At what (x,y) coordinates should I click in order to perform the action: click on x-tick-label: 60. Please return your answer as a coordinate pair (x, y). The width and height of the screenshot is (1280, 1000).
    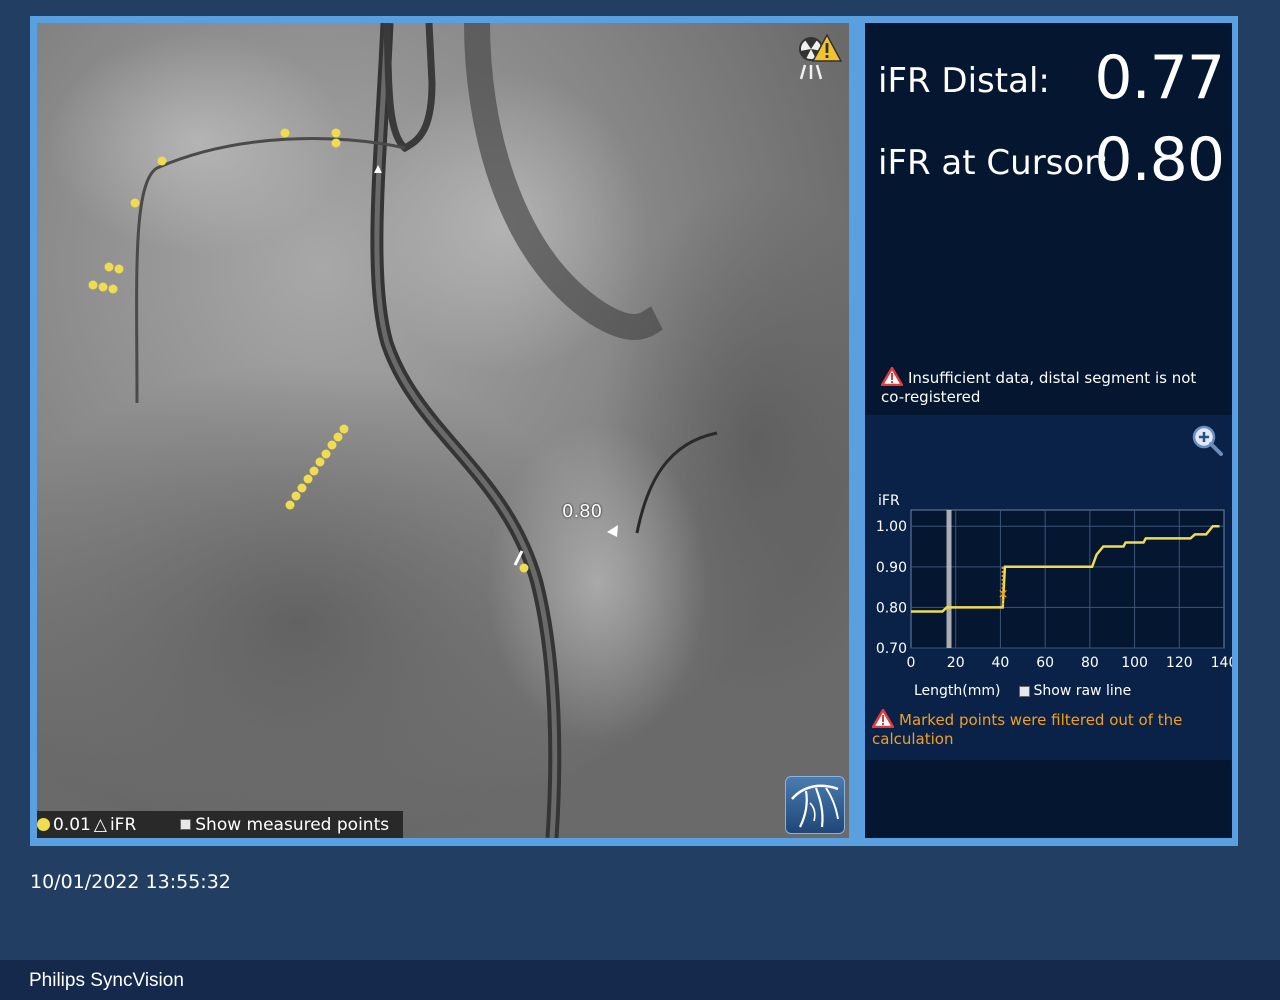
    Looking at the image, I should click on (1045, 663).